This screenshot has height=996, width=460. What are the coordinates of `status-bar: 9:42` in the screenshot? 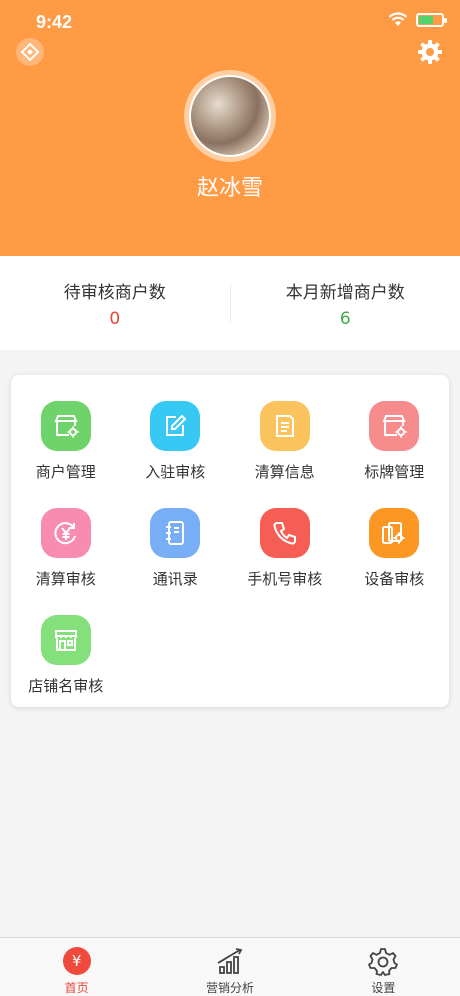 It's located at (230, 22).